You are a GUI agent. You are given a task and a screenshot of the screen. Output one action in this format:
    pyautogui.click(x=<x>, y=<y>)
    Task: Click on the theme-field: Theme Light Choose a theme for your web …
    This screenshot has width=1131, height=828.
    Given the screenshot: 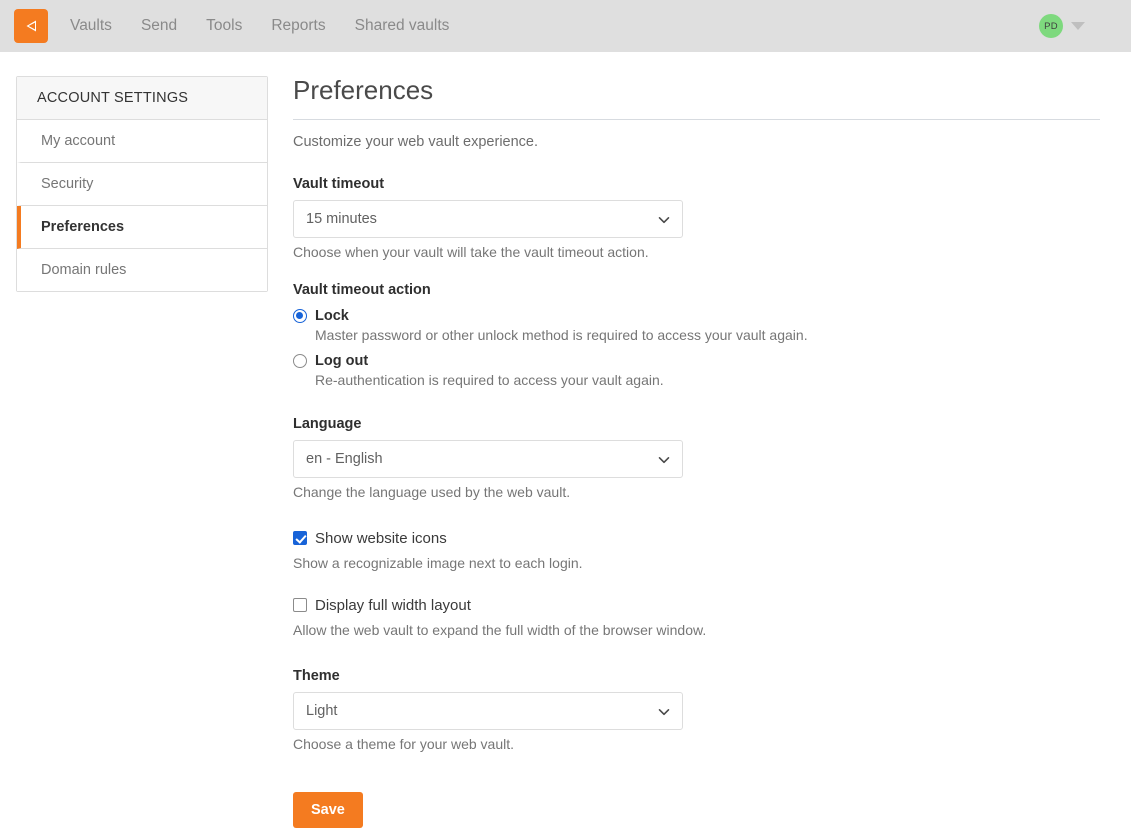 What is the action you would take?
    pyautogui.click(x=696, y=710)
    